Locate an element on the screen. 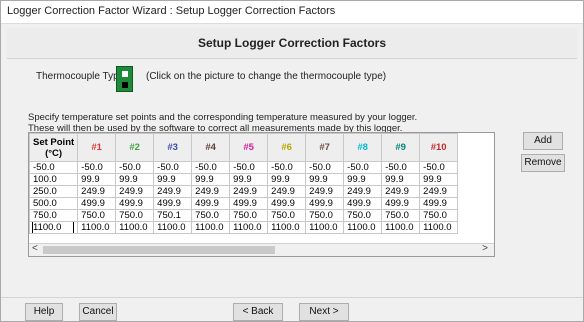 Image resolution: width=584 pixels, height=322 pixels. set-point-cell: 250.0 is located at coordinates (54, 191).